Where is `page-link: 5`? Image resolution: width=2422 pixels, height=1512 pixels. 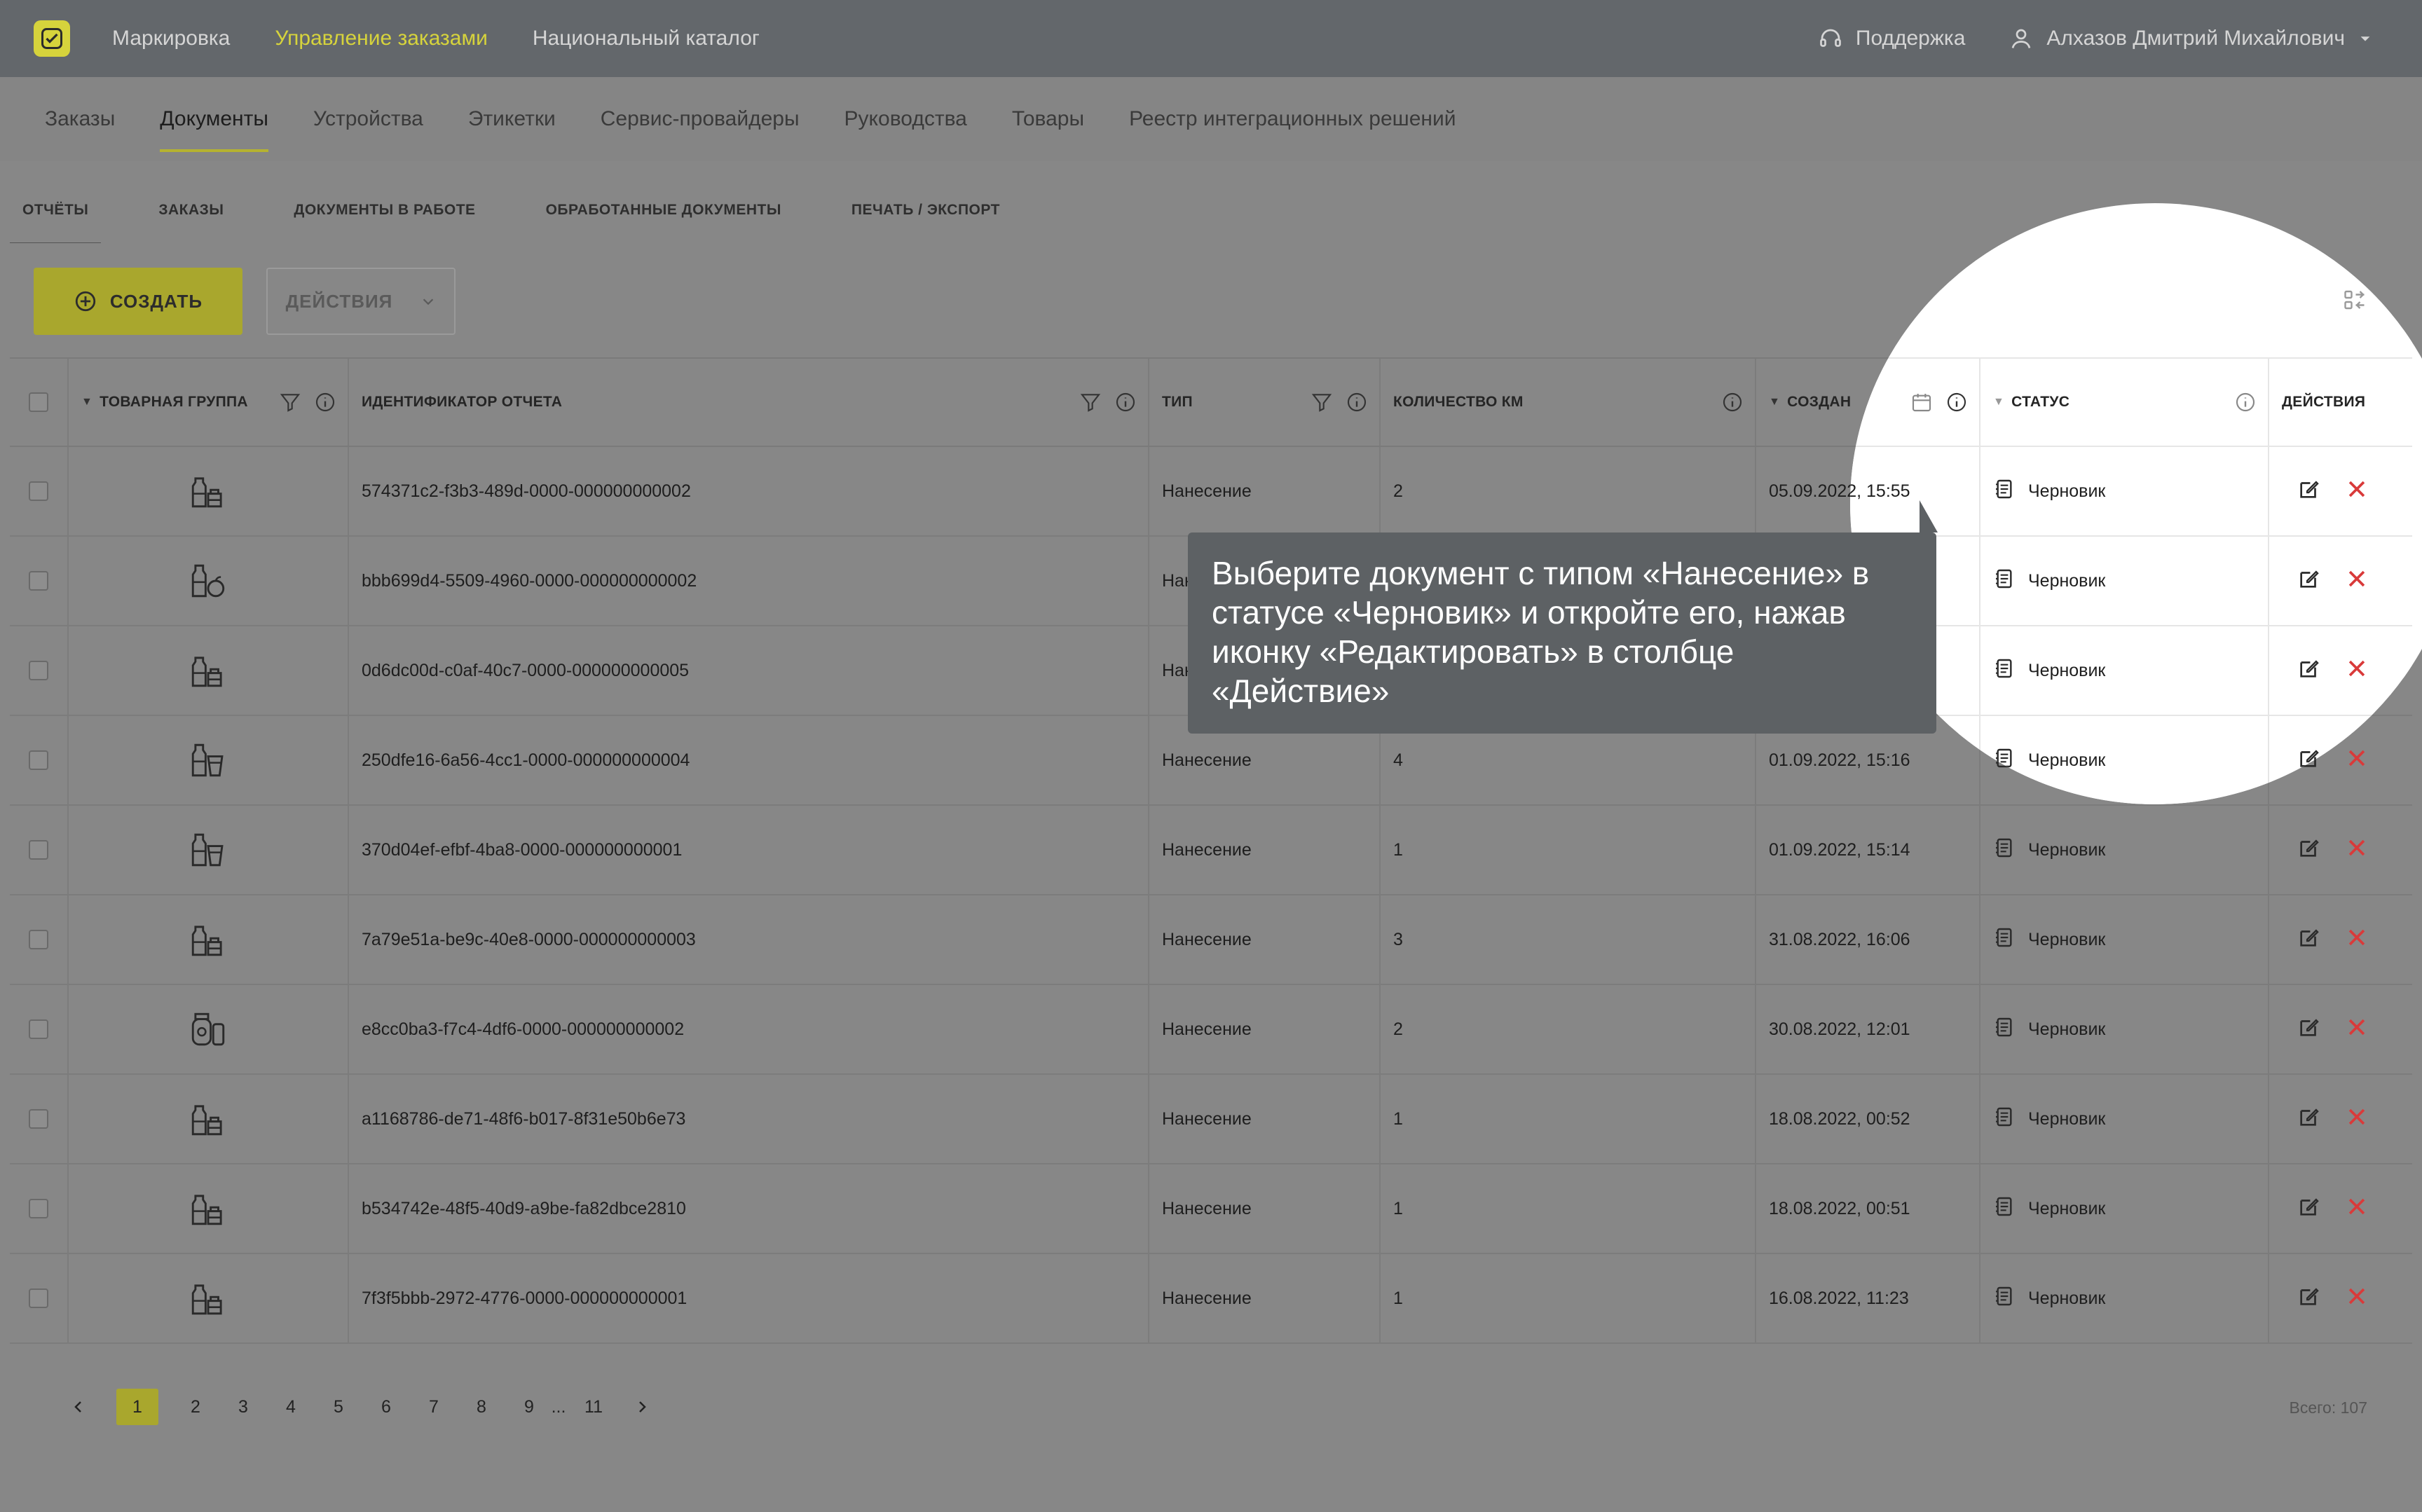 page-link: 5 is located at coordinates (338, 1407).